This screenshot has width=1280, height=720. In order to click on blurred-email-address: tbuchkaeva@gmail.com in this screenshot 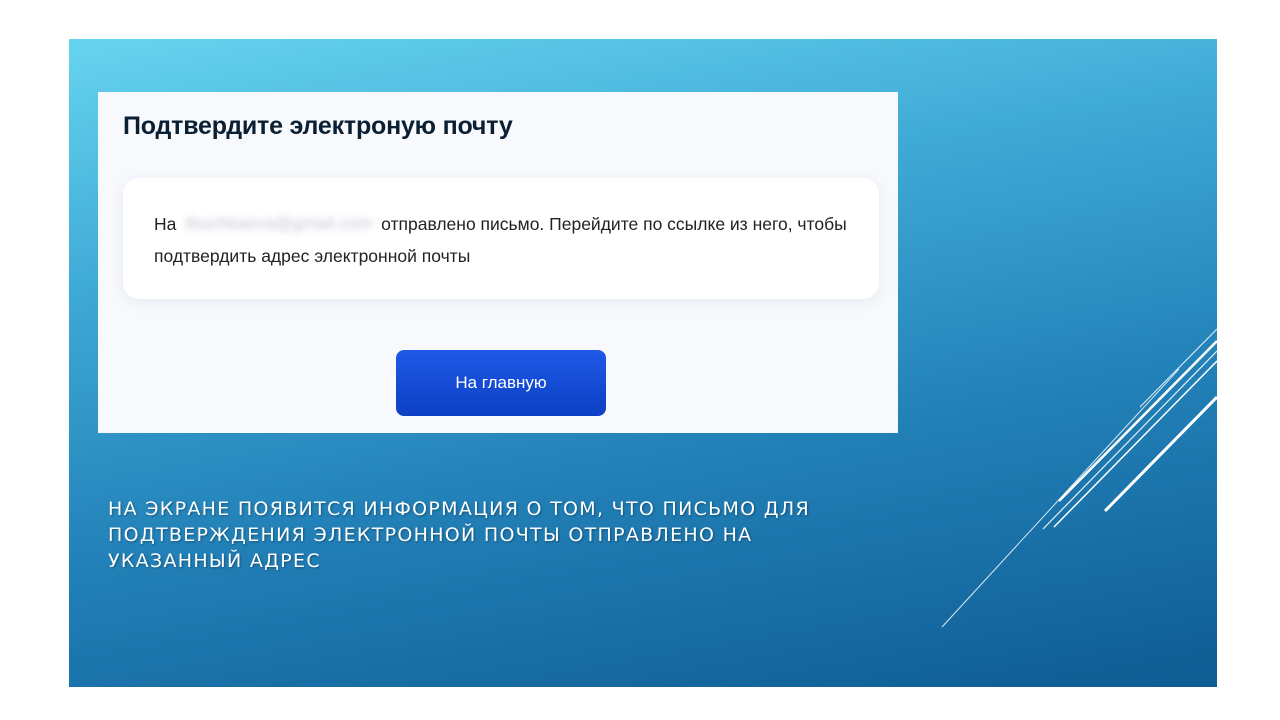, I will do `click(279, 223)`.